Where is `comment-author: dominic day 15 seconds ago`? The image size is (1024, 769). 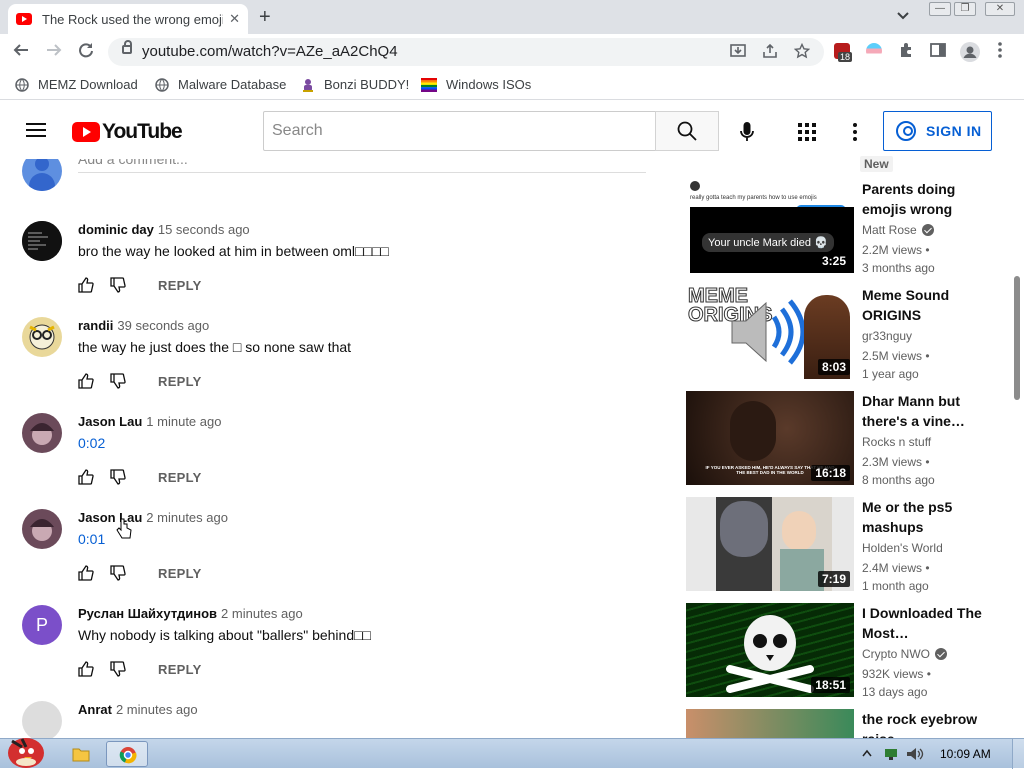 comment-author: dominic day 15 seconds ago is located at coordinates (164, 229).